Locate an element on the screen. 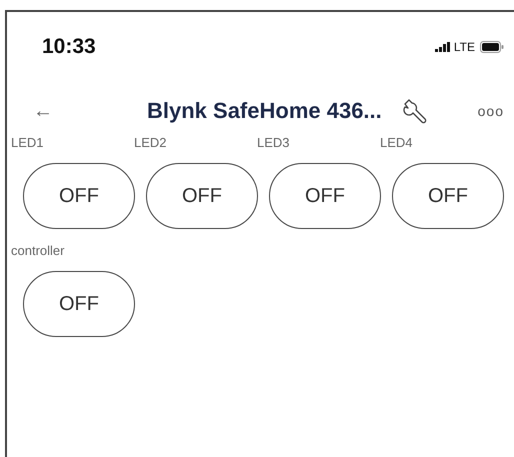  widget-label: LED1 is located at coordinates (28, 143).